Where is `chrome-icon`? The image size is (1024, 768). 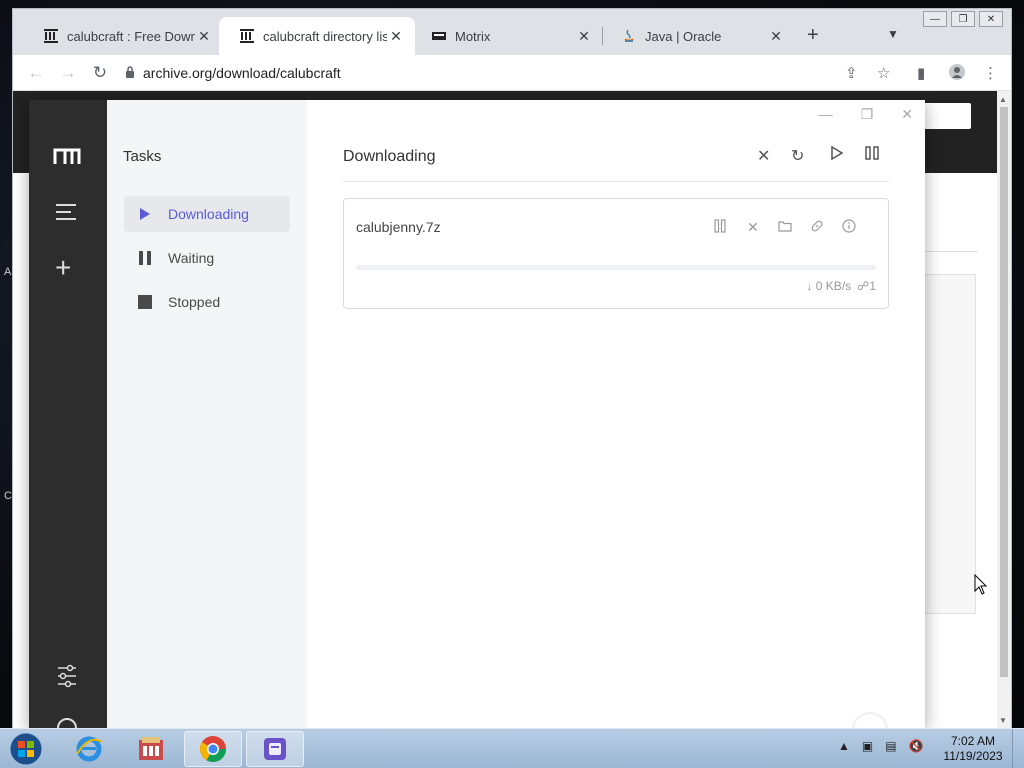
chrome-icon is located at coordinates (213, 749).